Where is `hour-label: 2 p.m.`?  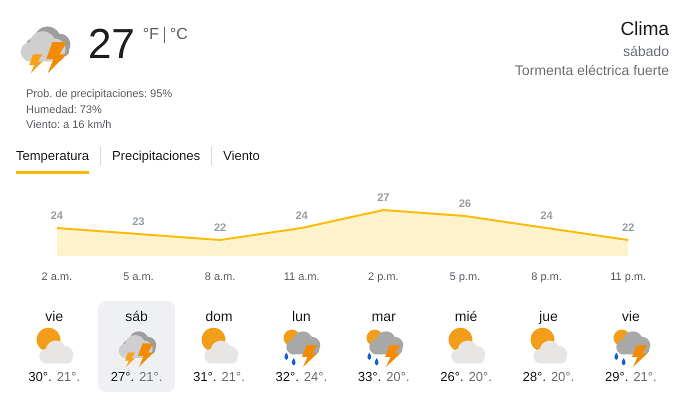 hour-label: 2 p.m. is located at coordinates (383, 276).